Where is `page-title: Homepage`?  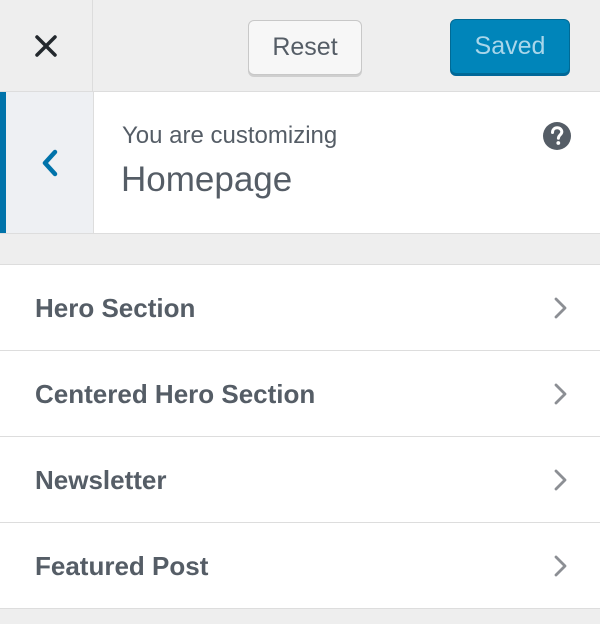 page-title: Homepage is located at coordinates (207, 179).